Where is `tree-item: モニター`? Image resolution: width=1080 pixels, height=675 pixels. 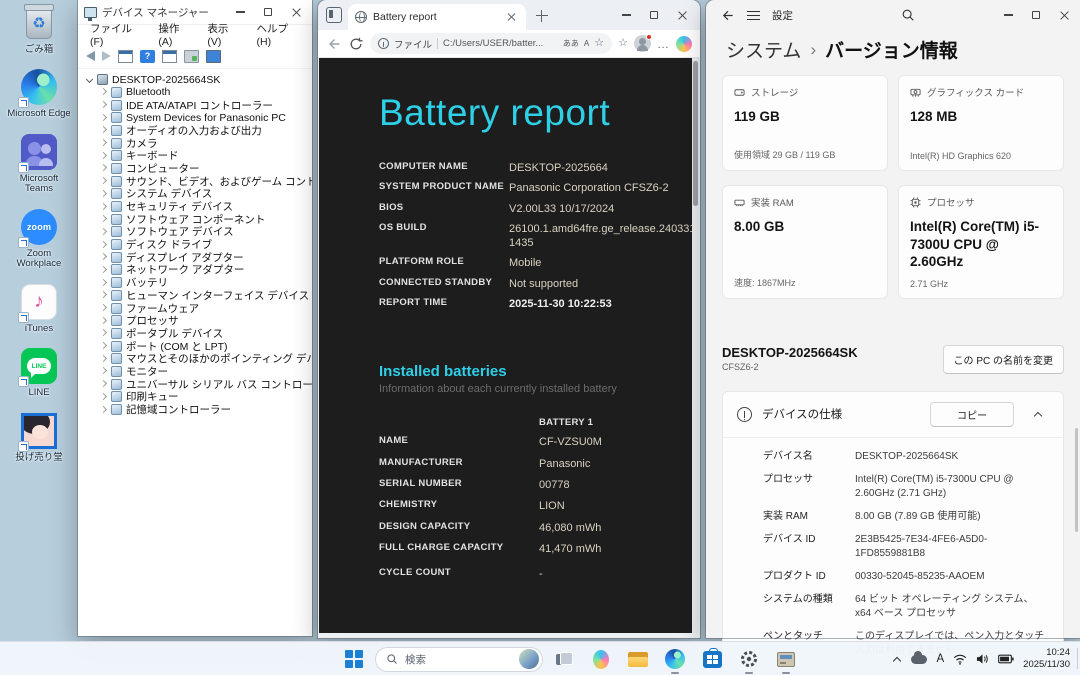 tree-item: モニター is located at coordinates (205, 371).